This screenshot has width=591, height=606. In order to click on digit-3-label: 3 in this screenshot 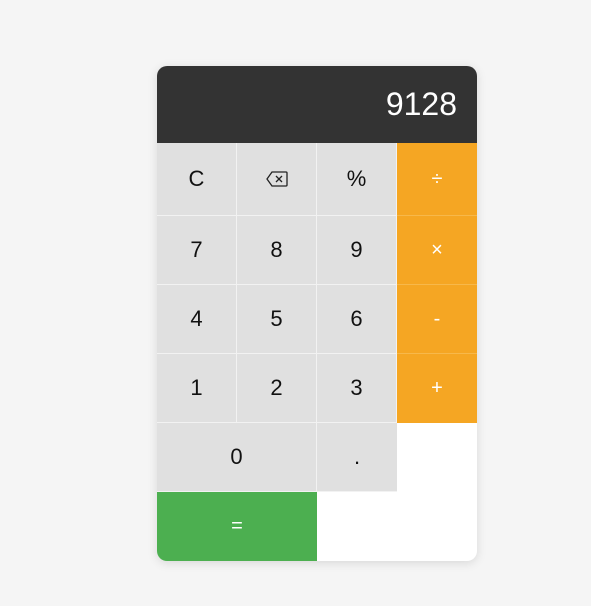, I will do `click(356, 387)`.